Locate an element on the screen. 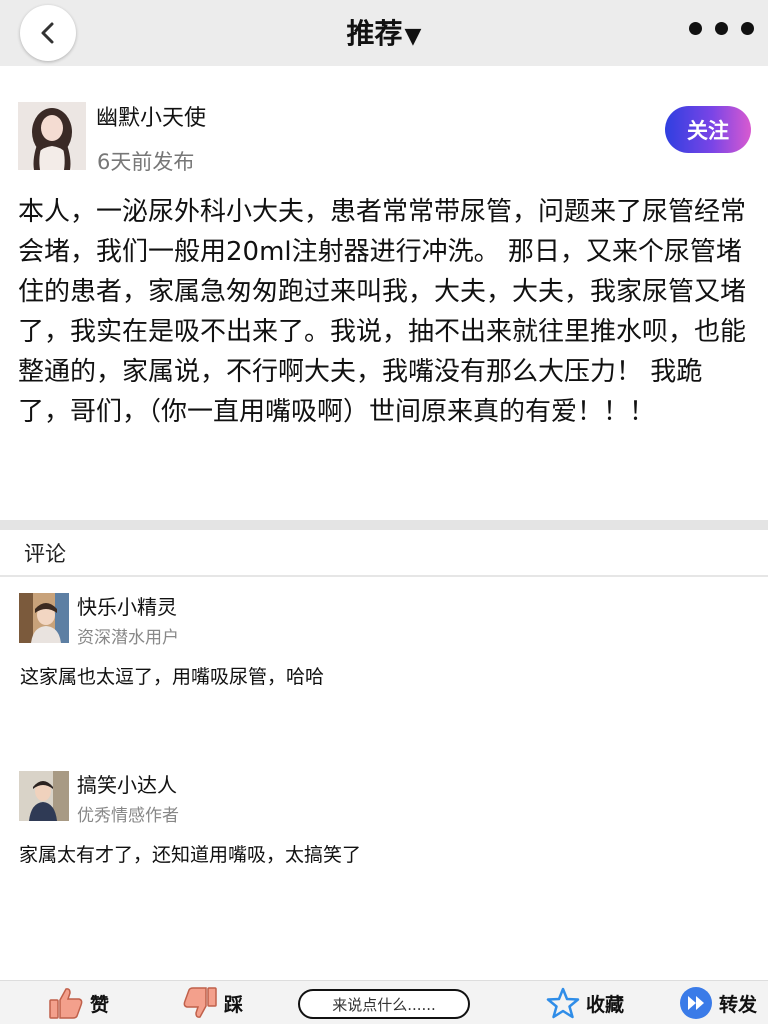 This screenshot has height=1024, width=768. dislike-label: 踩 is located at coordinates (234, 1004).